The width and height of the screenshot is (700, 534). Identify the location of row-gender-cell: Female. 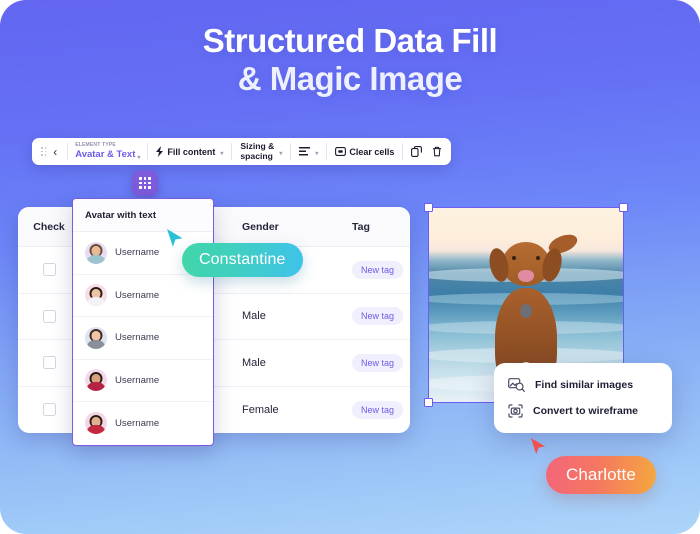
(283, 410).